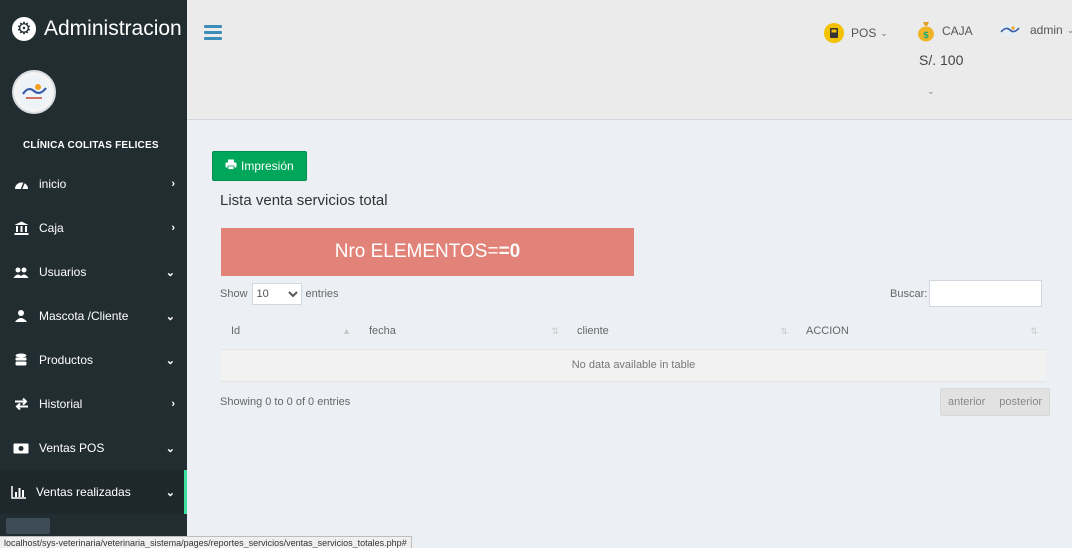 The width and height of the screenshot is (1072, 548). I want to click on sidebar-item-ventas-realizadas: Ventas realizadas ⌄, so click(93, 492).